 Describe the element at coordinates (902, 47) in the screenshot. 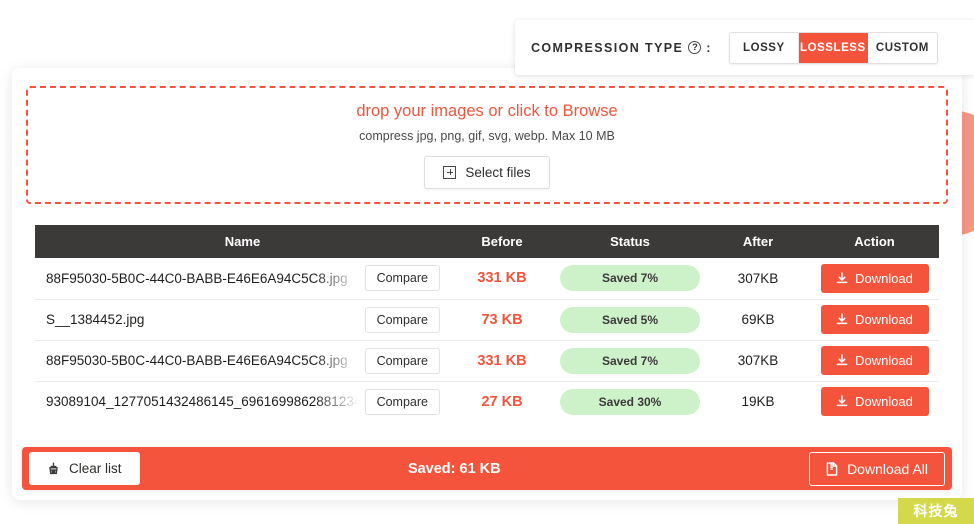

I see `compression-option-custom: CUSTOM` at that location.